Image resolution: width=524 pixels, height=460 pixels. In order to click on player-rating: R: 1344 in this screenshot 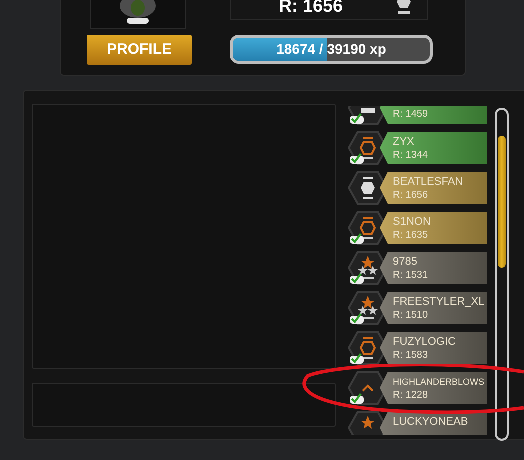, I will do `click(411, 155)`.